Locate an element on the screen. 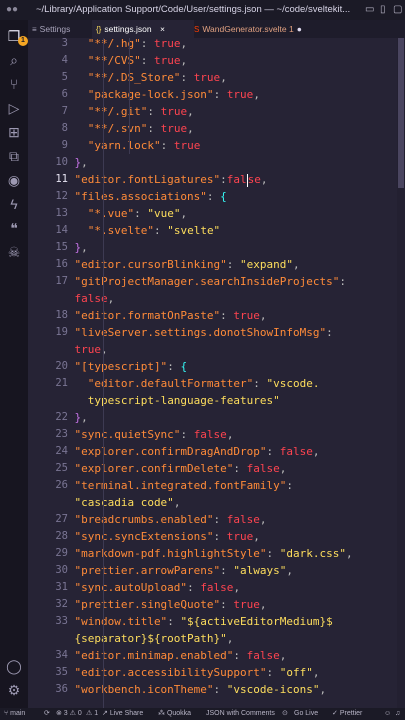  setting-key: "*.vue" is located at coordinates (111, 213).